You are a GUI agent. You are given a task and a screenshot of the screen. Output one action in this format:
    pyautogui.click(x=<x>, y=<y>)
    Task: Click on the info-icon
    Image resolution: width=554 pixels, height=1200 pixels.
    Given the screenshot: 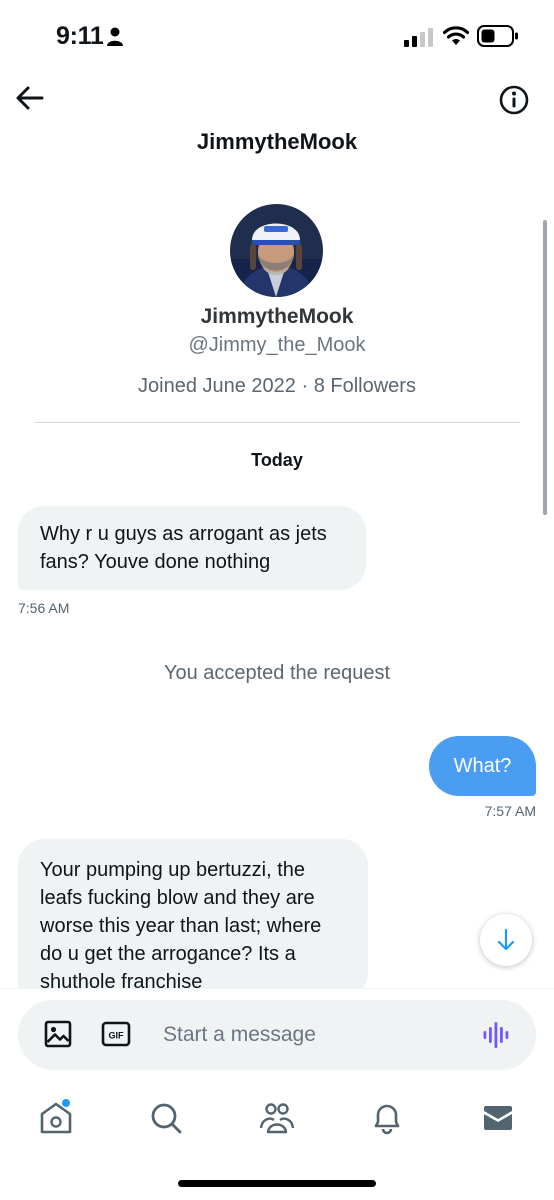 What is the action you would take?
    pyautogui.click(x=514, y=100)
    